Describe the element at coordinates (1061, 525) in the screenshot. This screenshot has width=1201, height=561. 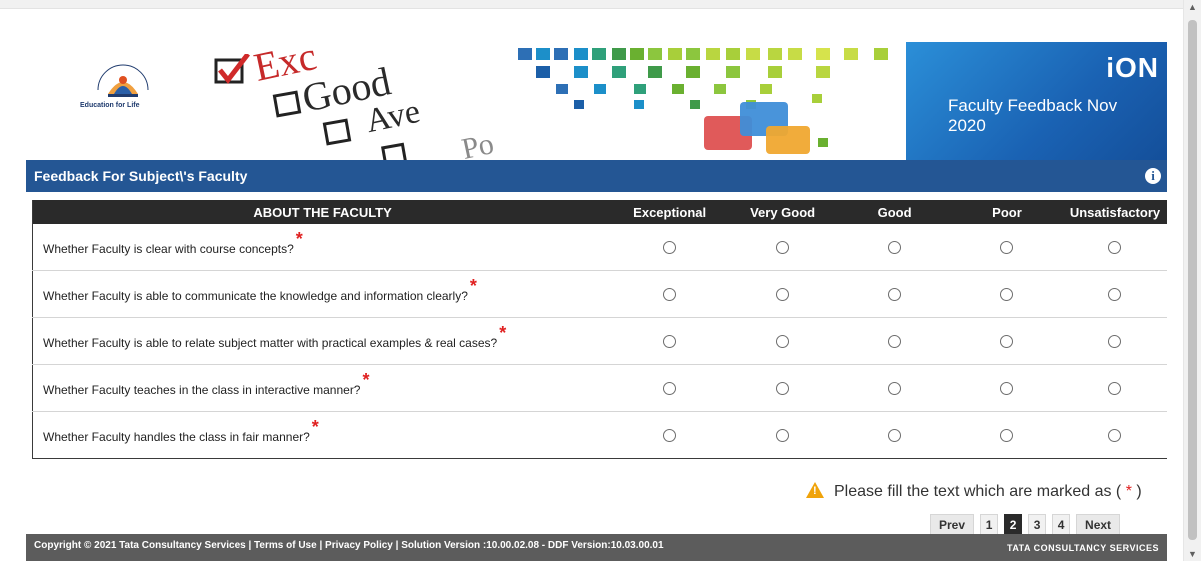
I see `page-button-4: 4` at that location.